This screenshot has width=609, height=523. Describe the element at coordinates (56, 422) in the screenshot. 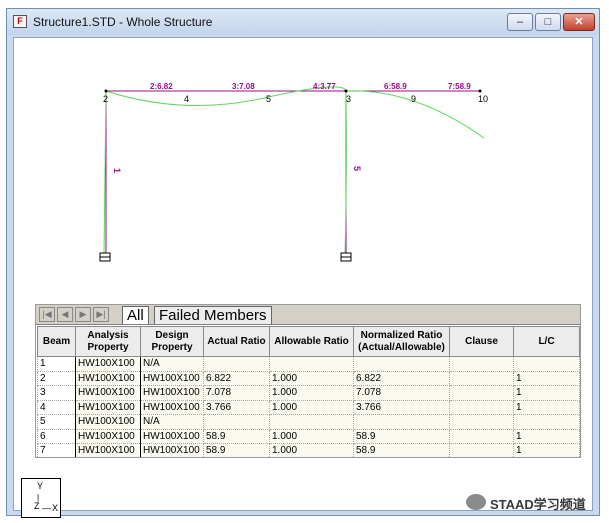

I see `table-cell: 5` at that location.